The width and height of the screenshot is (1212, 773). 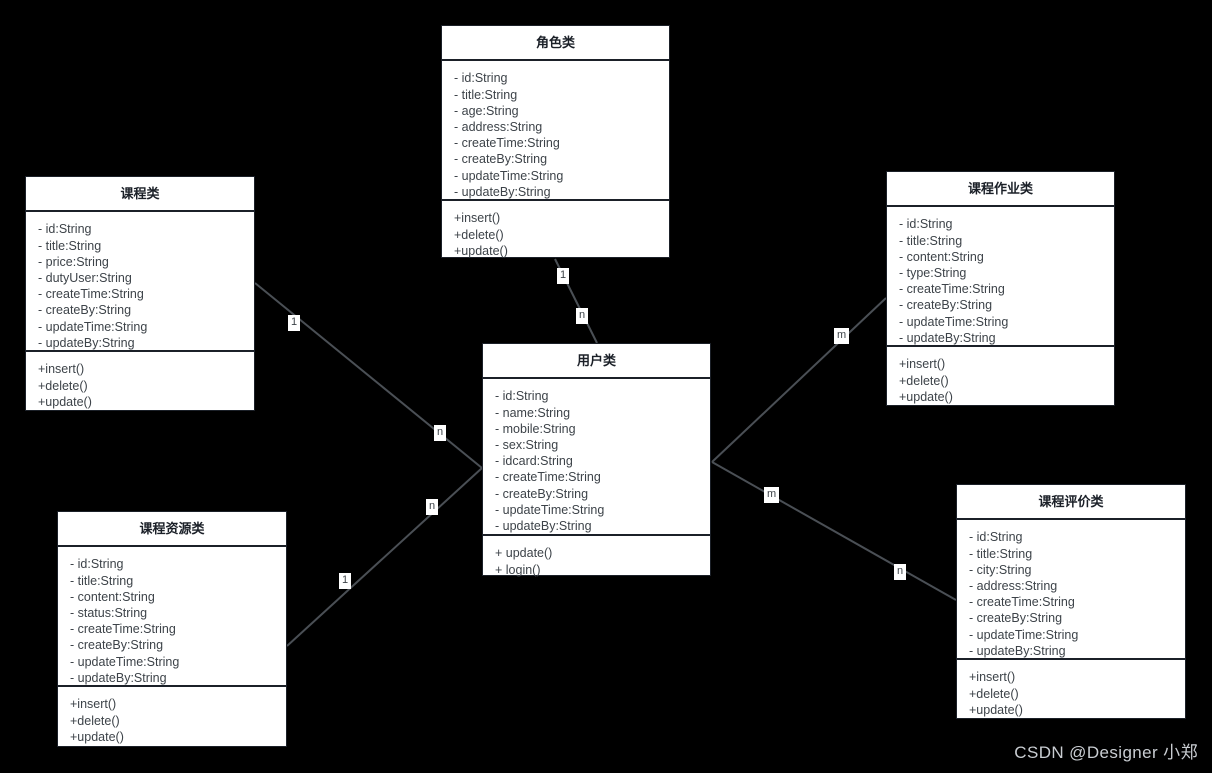 I want to click on uml-class-title-resource: 课程资源类, so click(x=172, y=530).